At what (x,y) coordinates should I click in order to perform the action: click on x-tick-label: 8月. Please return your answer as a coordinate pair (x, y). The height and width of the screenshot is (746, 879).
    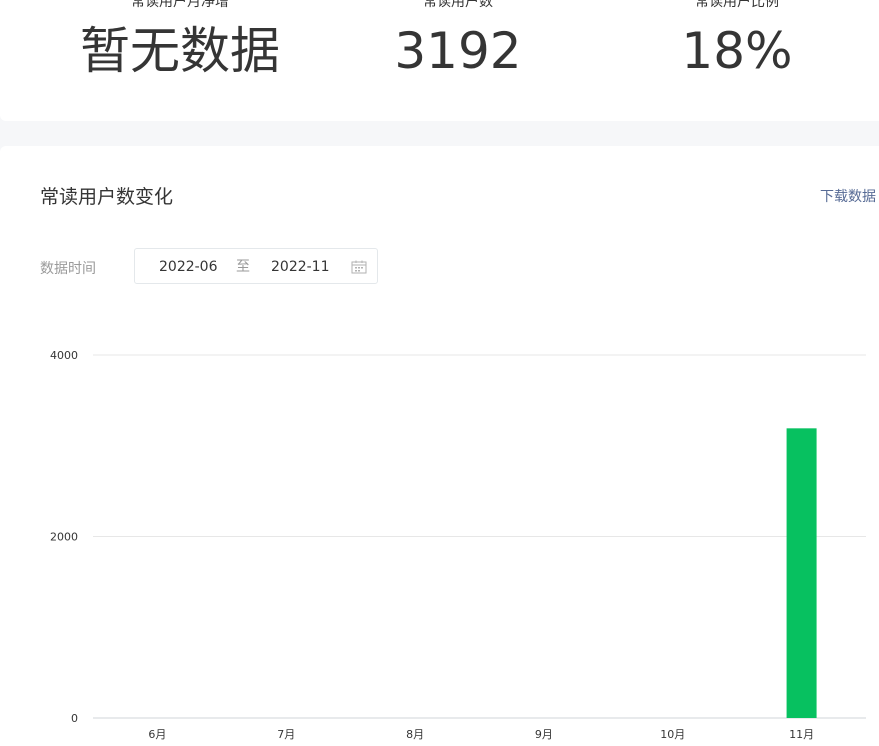
    Looking at the image, I should click on (415, 734).